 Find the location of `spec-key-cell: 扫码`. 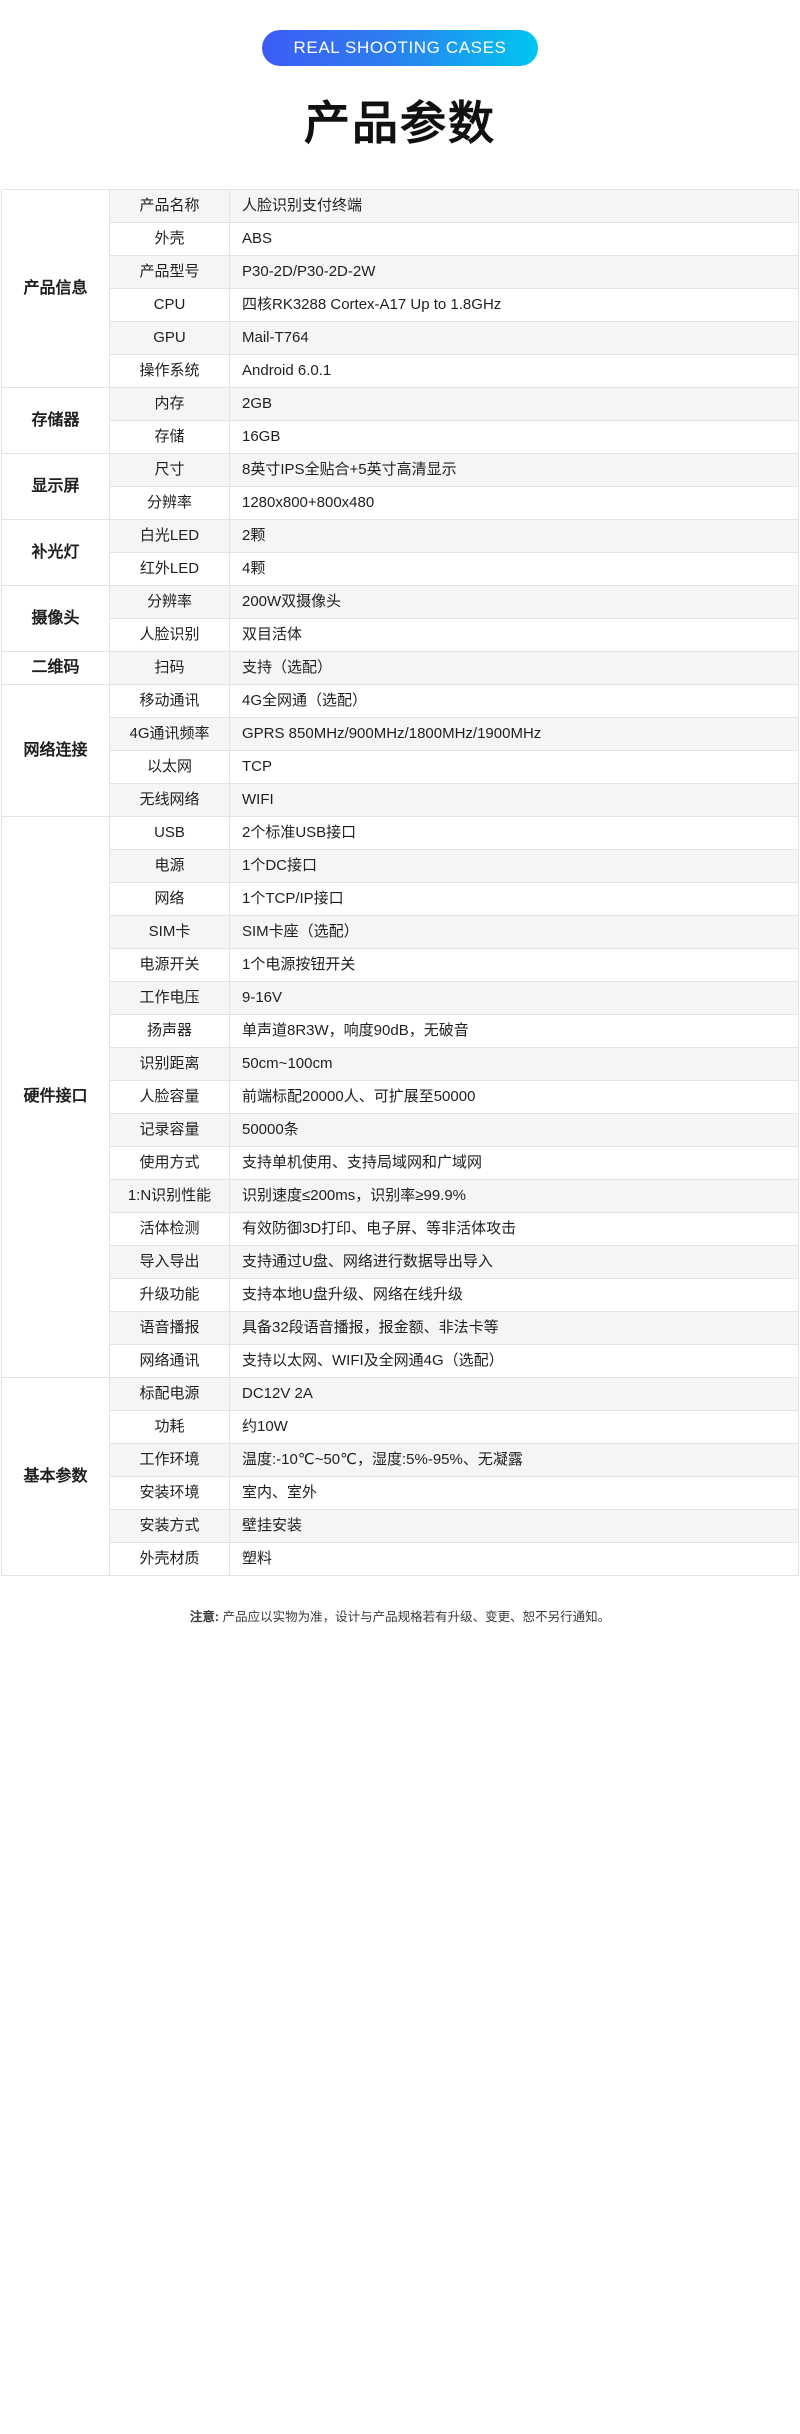

spec-key-cell: 扫码 is located at coordinates (169, 668).